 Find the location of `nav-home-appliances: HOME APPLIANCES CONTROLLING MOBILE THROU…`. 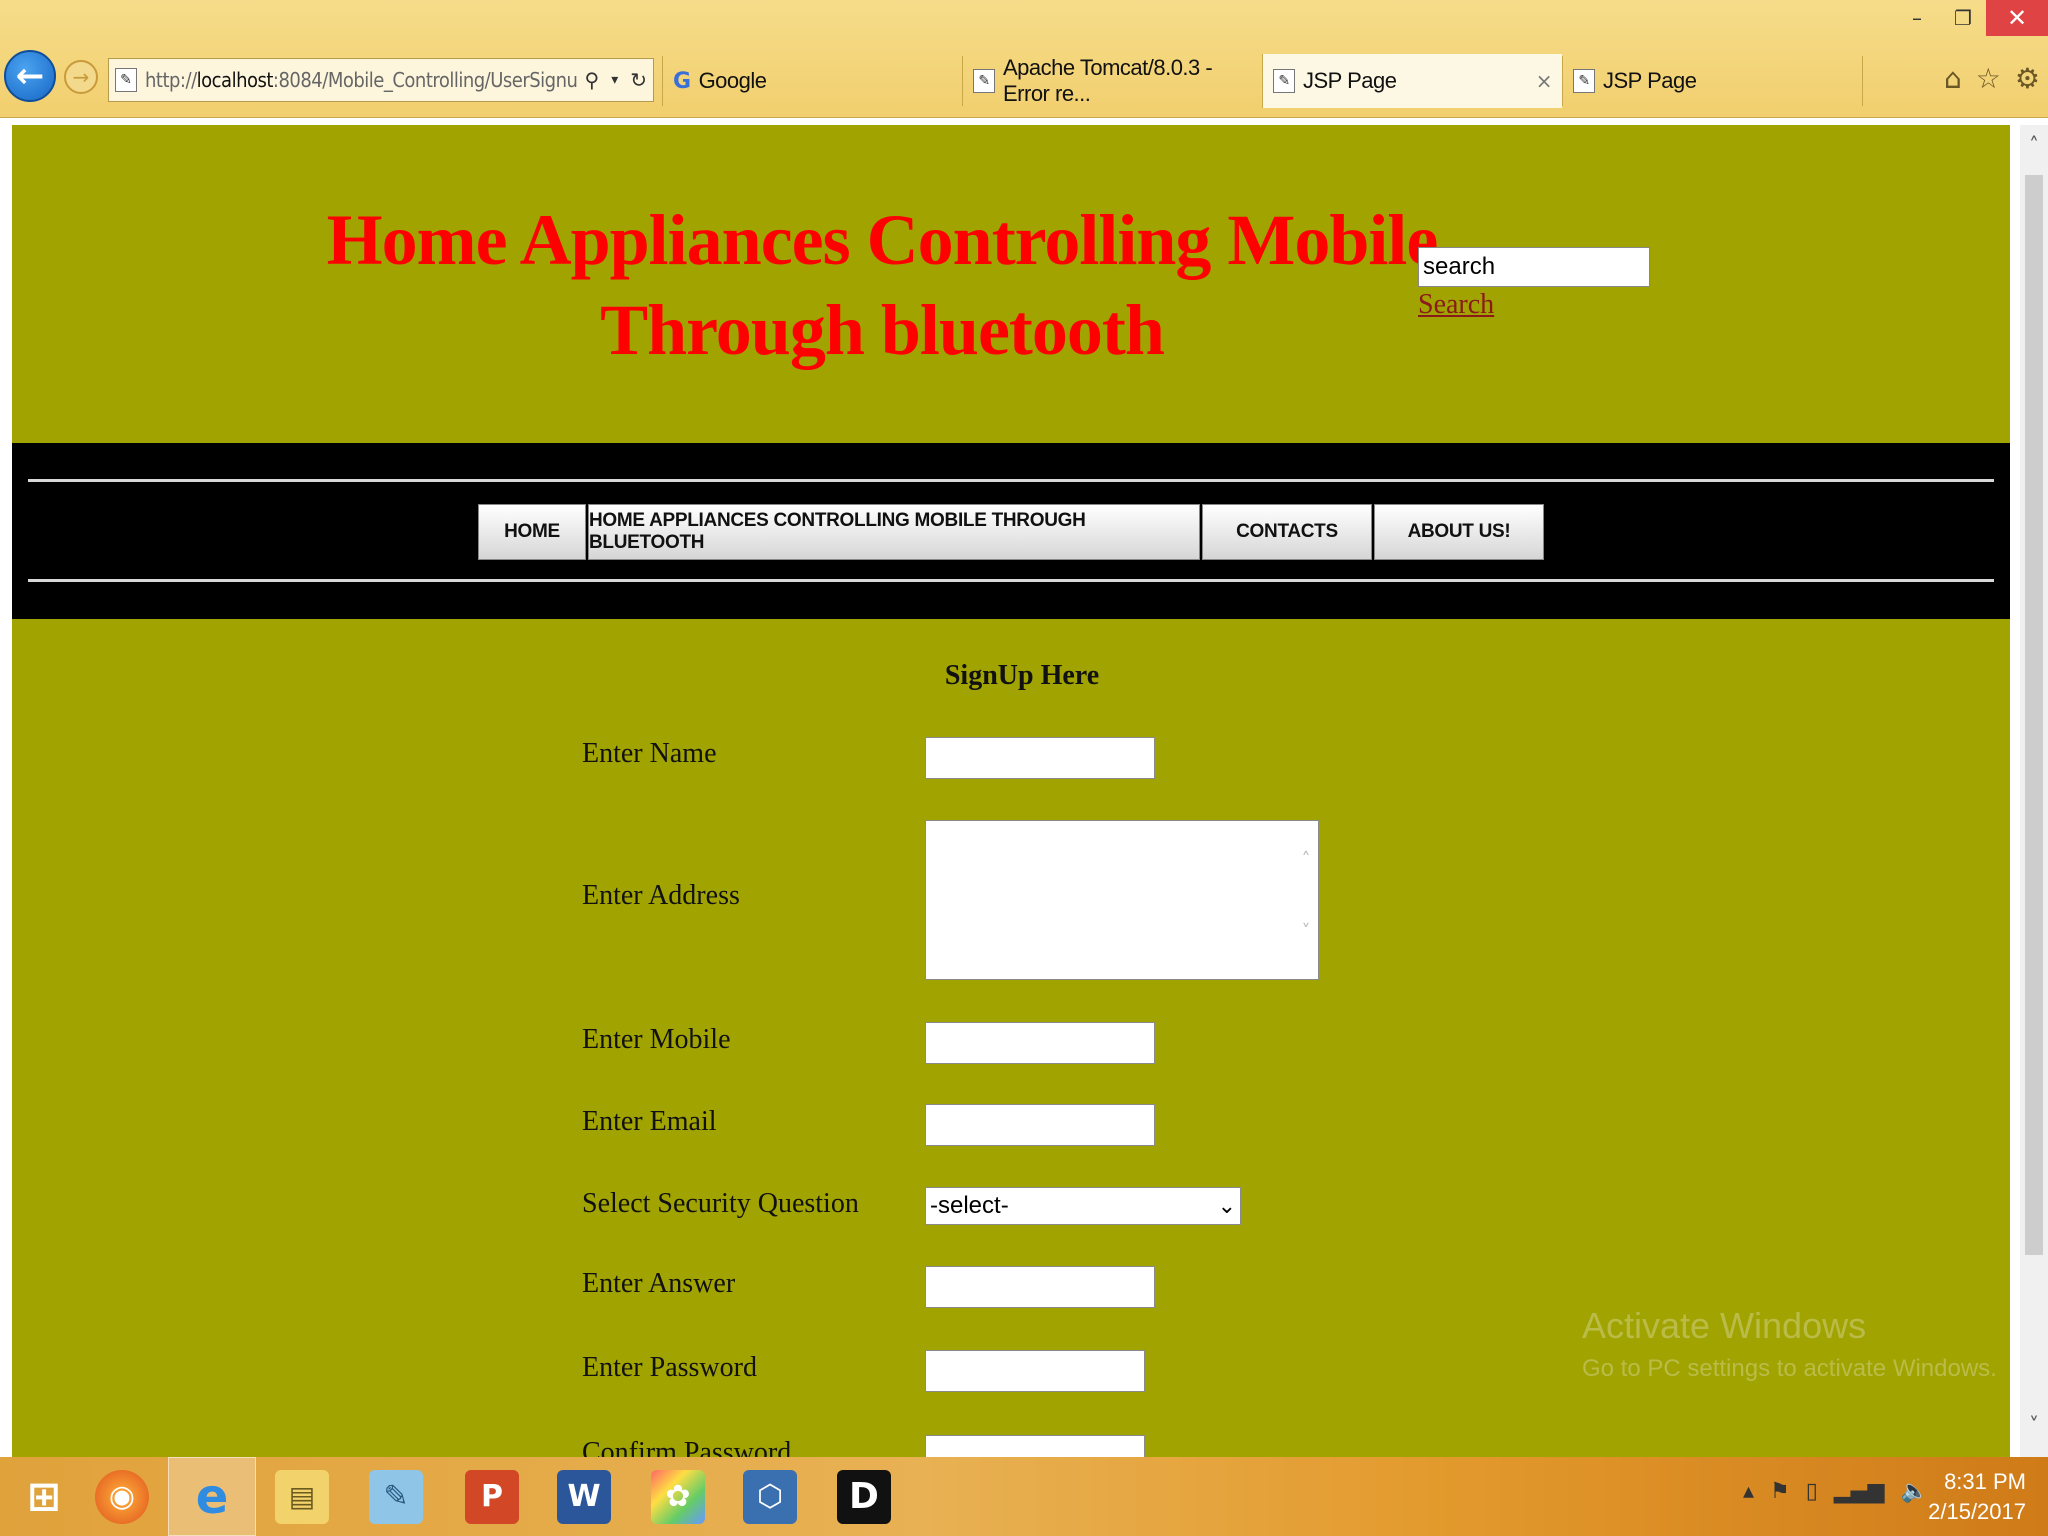

nav-home-appliances: HOME APPLIANCES CONTROLLING MOBILE THROU… is located at coordinates (894, 532).